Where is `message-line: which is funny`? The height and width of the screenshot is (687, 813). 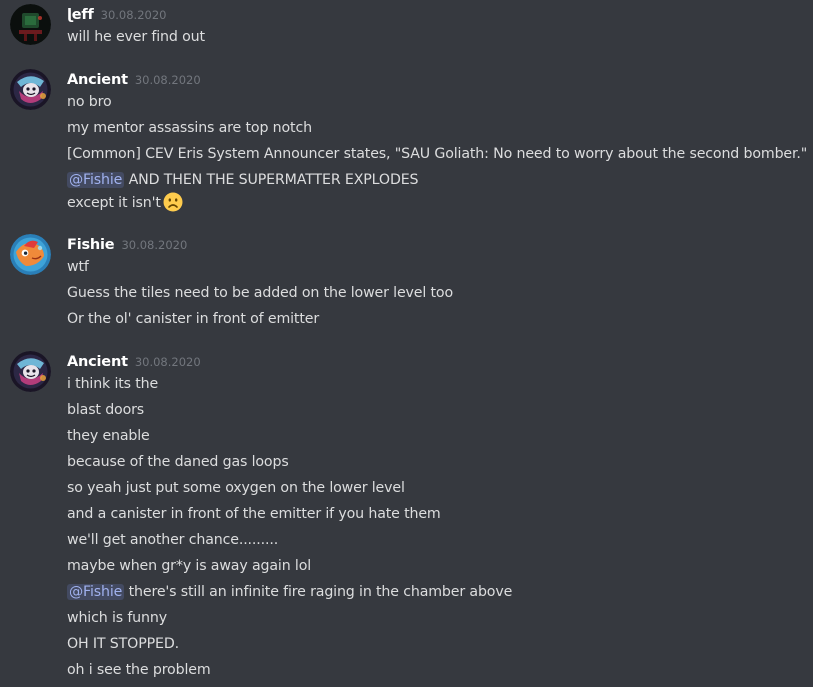 message-line: which is funny is located at coordinates (117, 618).